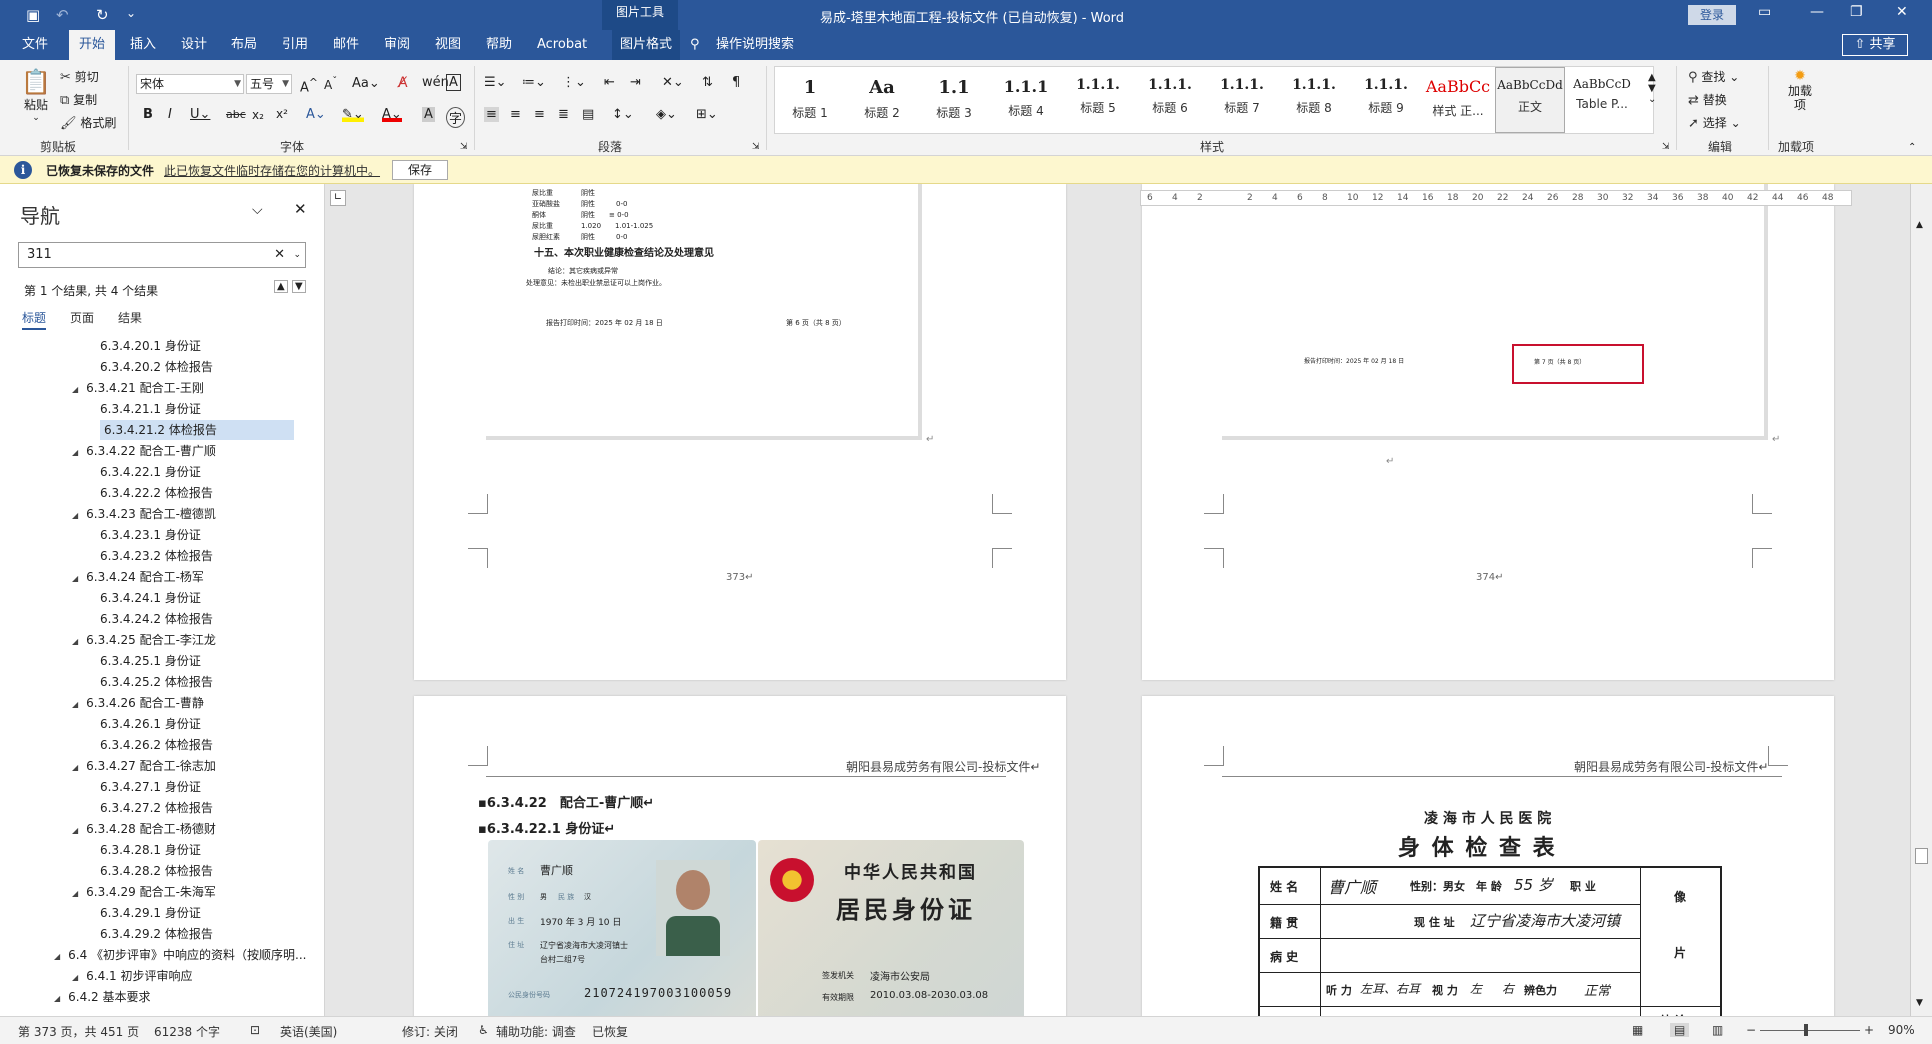 Image resolution: width=1932 pixels, height=1044 pixels. I want to click on borders-icon: ⊞⌄, so click(707, 114).